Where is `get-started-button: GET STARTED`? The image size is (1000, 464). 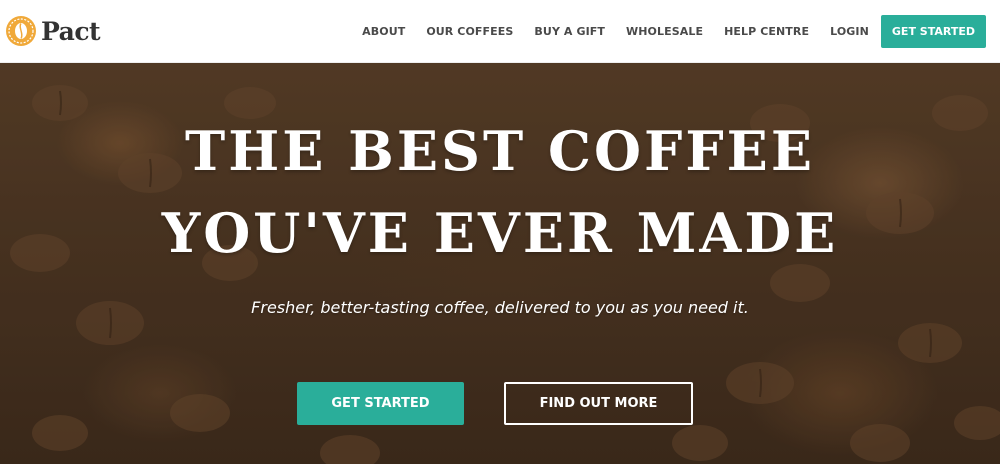 get-started-button: GET STARTED is located at coordinates (380, 403).